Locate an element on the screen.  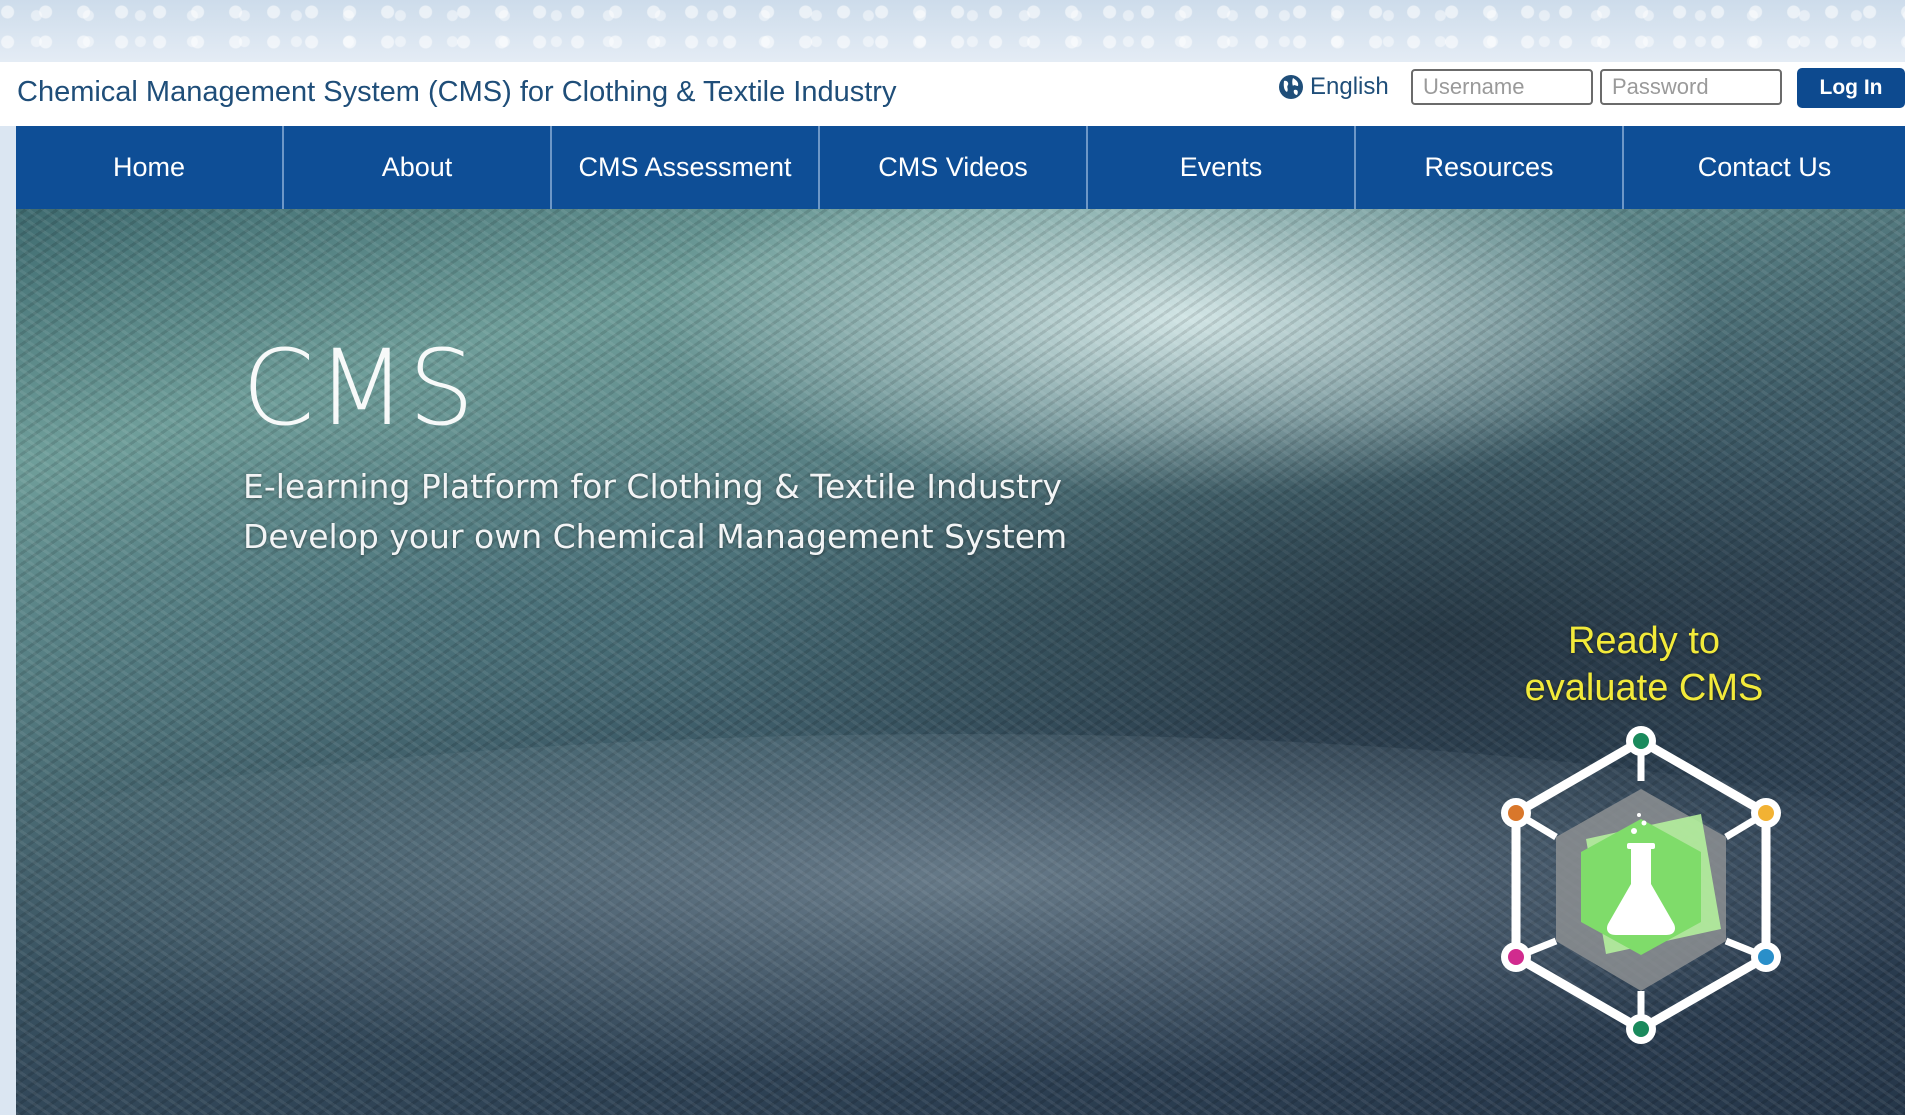
cta-line2: evaluate CMS is located at coordinates (1644, 688).